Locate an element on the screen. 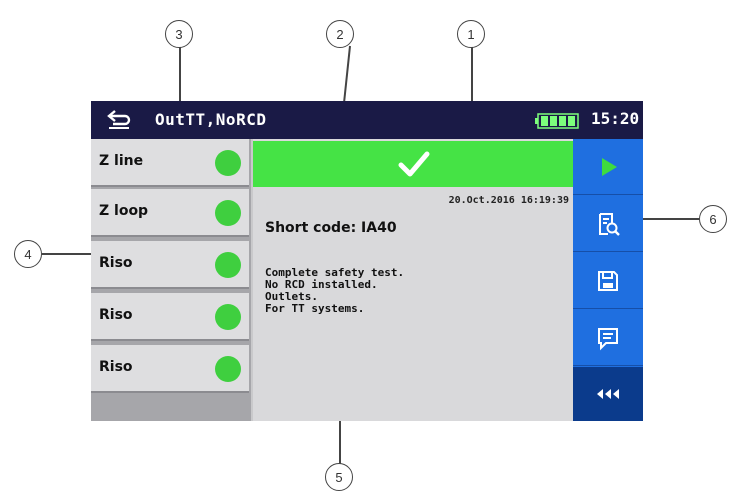  save-icon is located at coordinates (608, 280).